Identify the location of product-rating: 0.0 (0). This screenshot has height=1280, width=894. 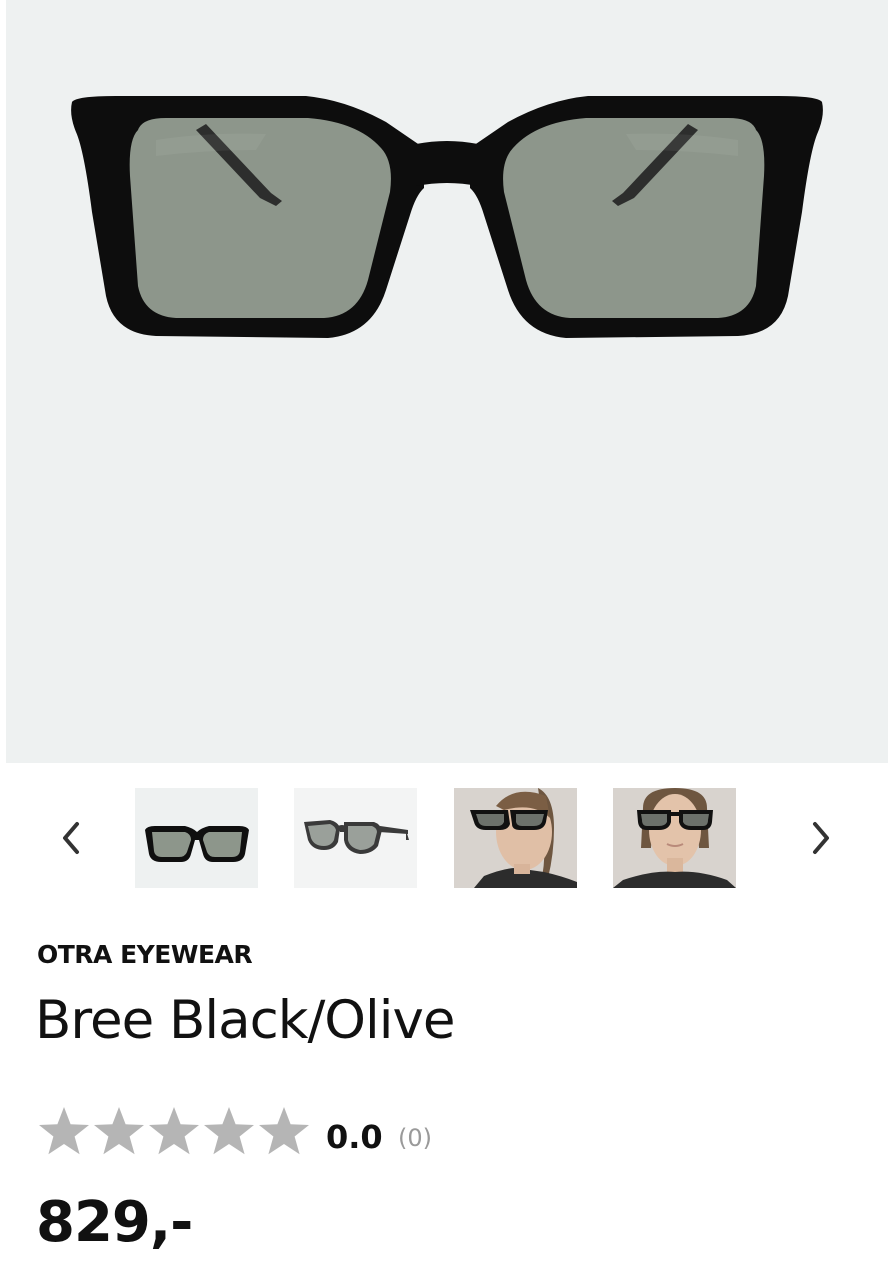
(286, 1134).